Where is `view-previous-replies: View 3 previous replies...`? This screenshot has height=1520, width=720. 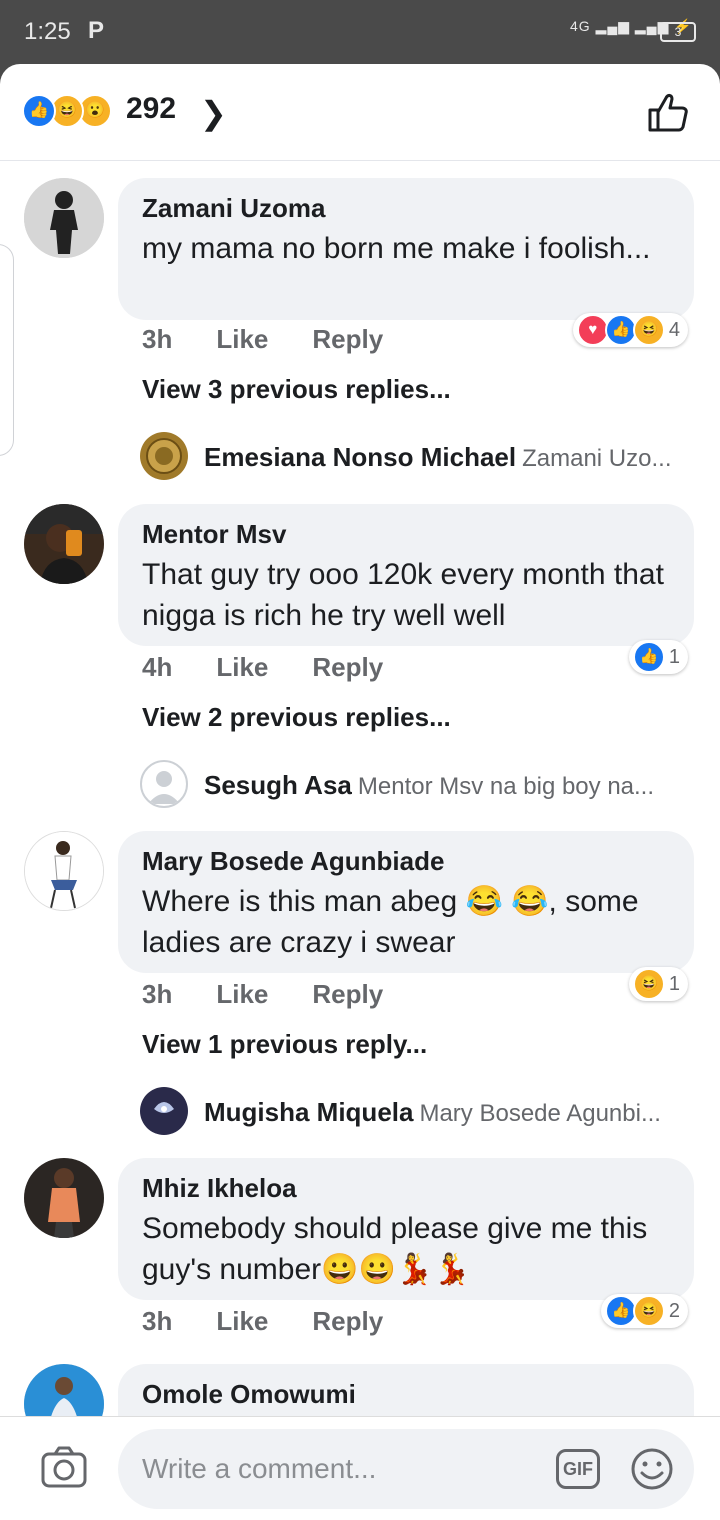
view-previous-replies: View 3 previous replies... is located at coordinates (296, 389).